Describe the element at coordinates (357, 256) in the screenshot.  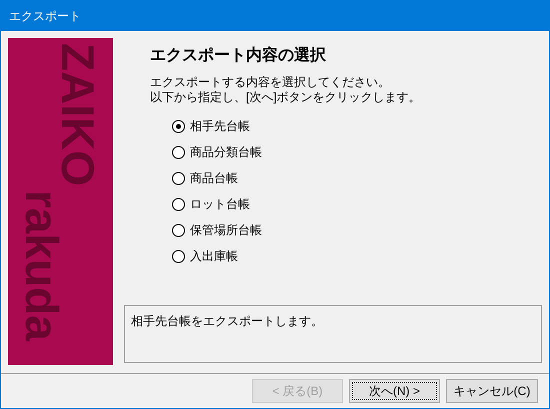
I see `radio-option: 入出庫帳` at that location.